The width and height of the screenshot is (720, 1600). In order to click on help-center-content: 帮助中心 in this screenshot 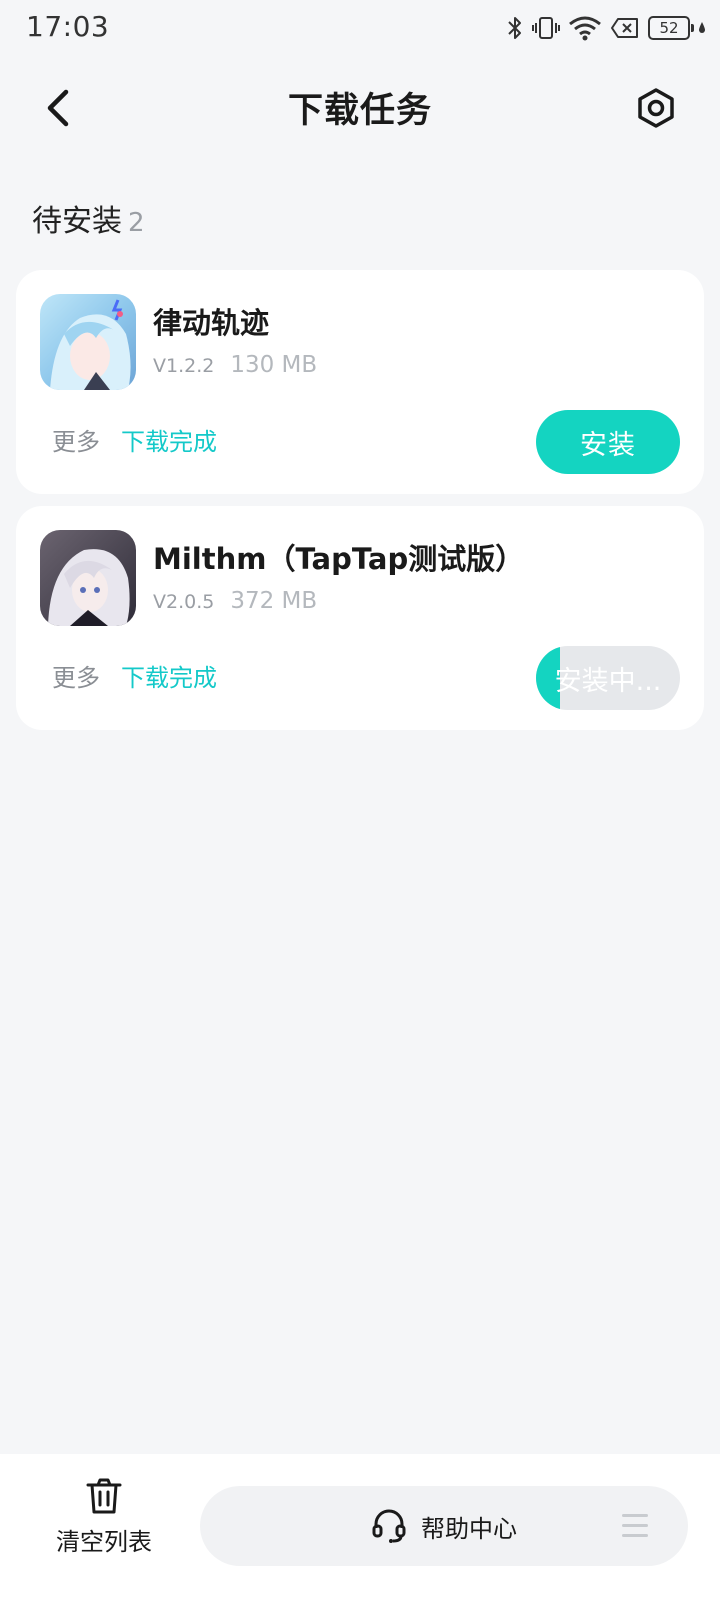, I will do `click(444, 1526)`.